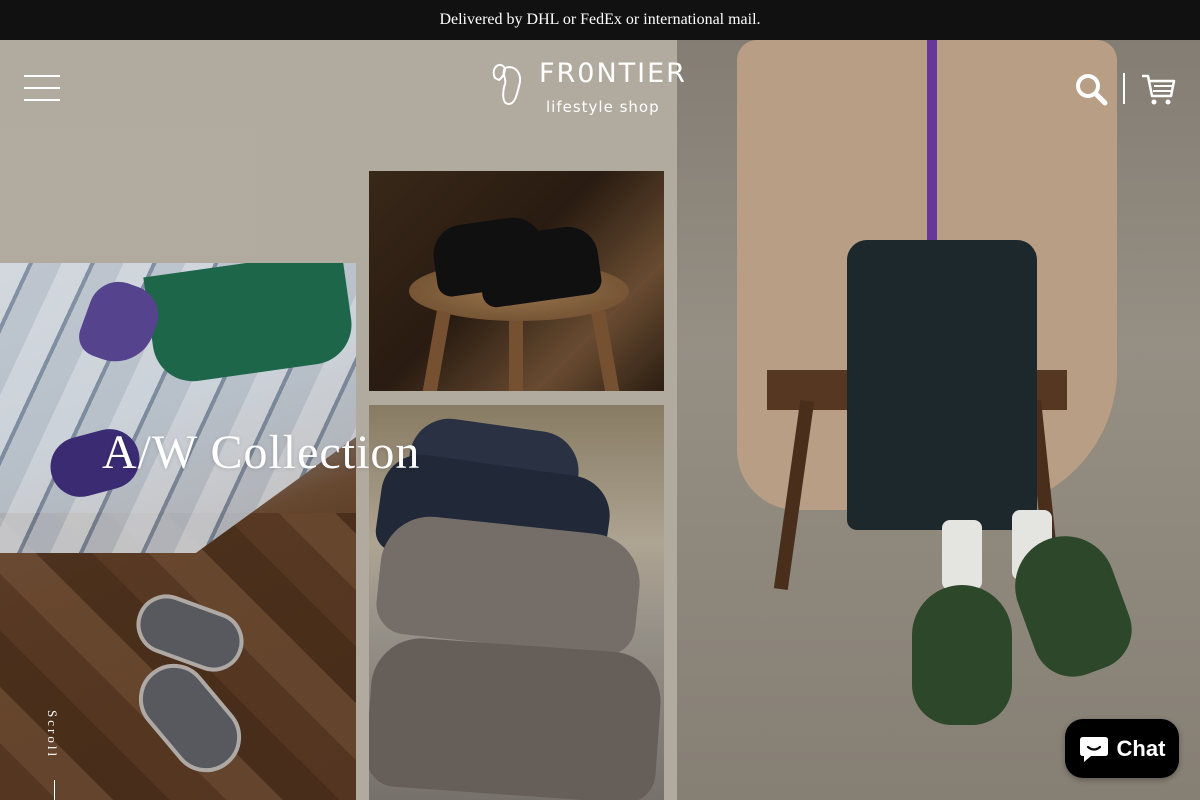 This screenshot has width=1200, height=800. I want to click on cart-icon, so click(1159, 89).